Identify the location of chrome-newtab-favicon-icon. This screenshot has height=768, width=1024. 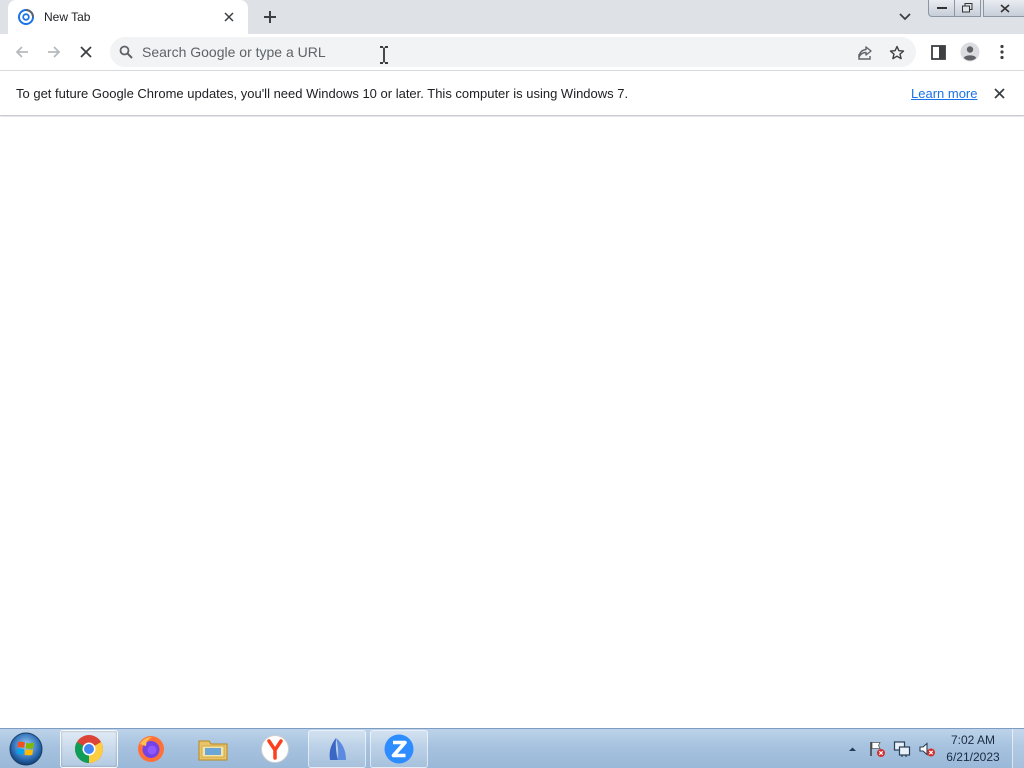
(26, 17).